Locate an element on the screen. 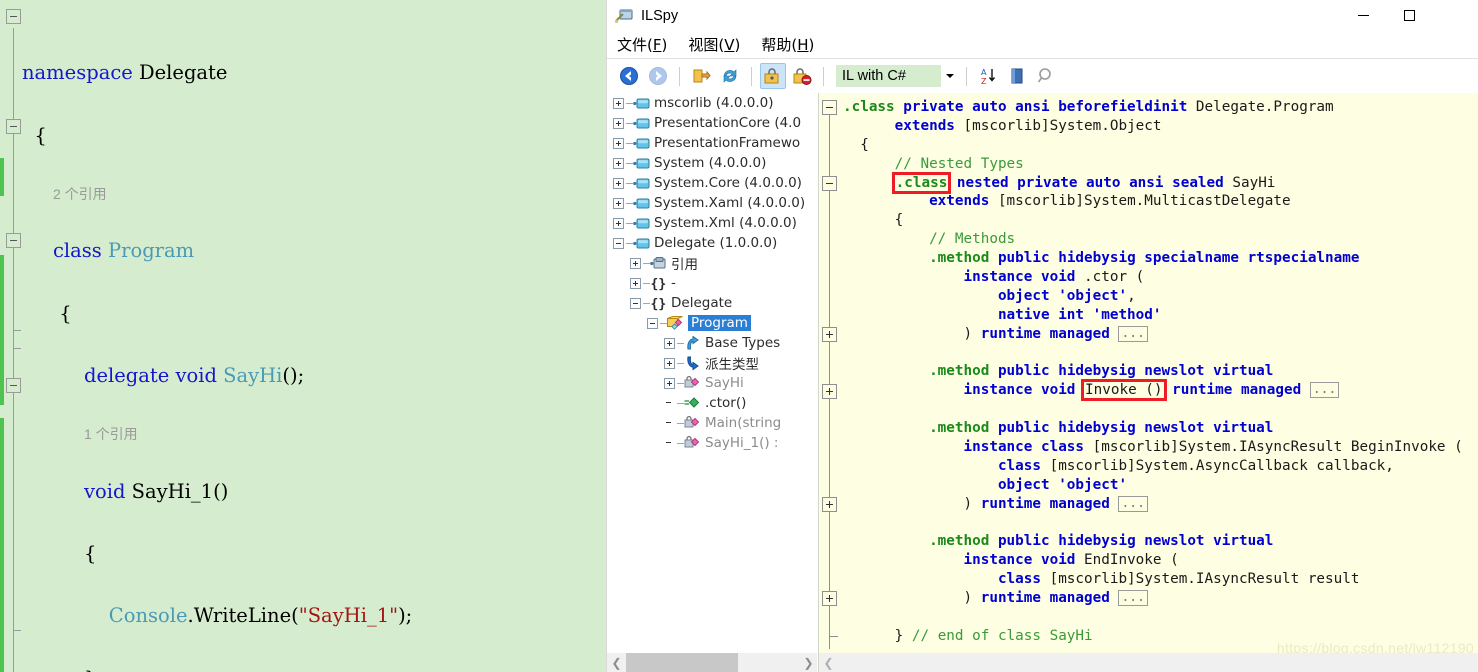 This screenshot has height=672, width=1478. minimize-button is located at coordinates (1363, 15).